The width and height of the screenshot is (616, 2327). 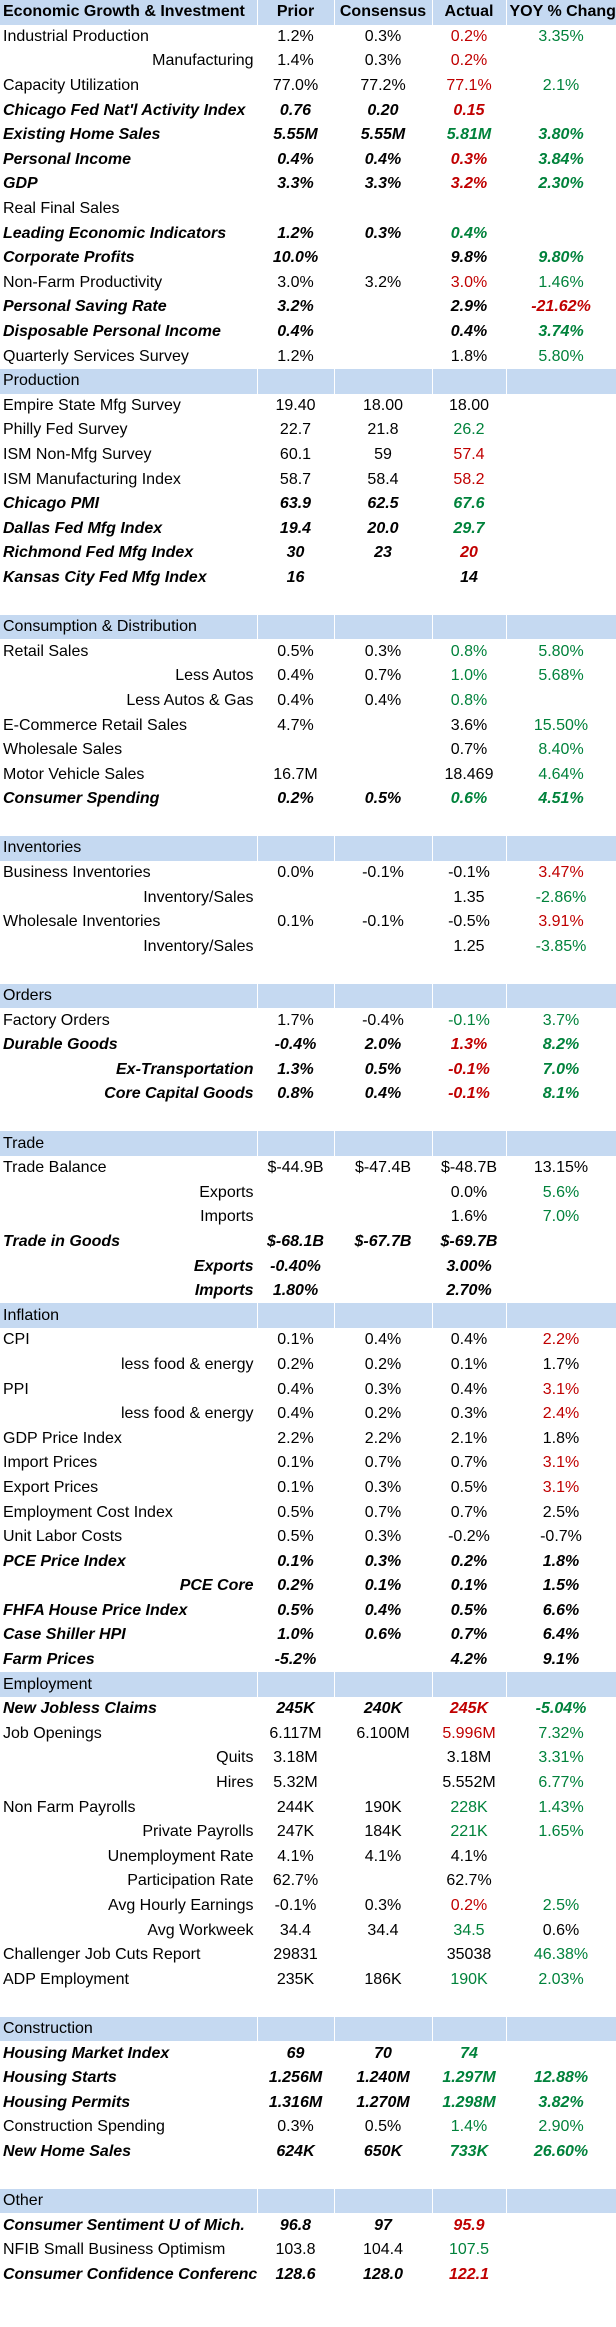 I want to click on yoy-change-value: 2.03%, so click(x=561, y=1980).